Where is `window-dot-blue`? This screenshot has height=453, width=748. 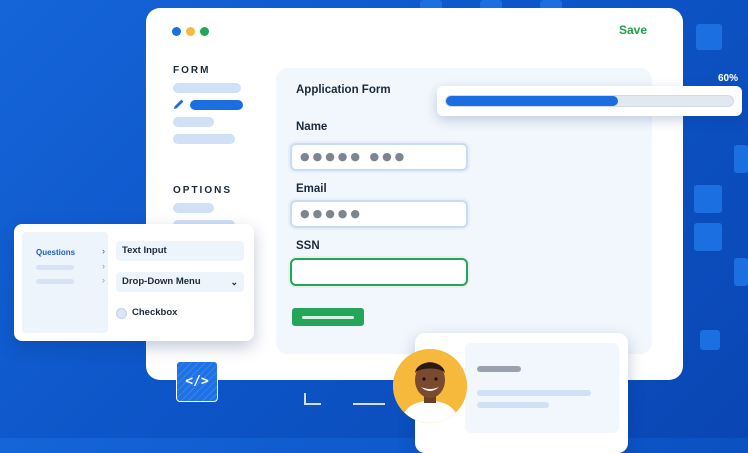
window-dot-blue is located at coordinates (176, 31).